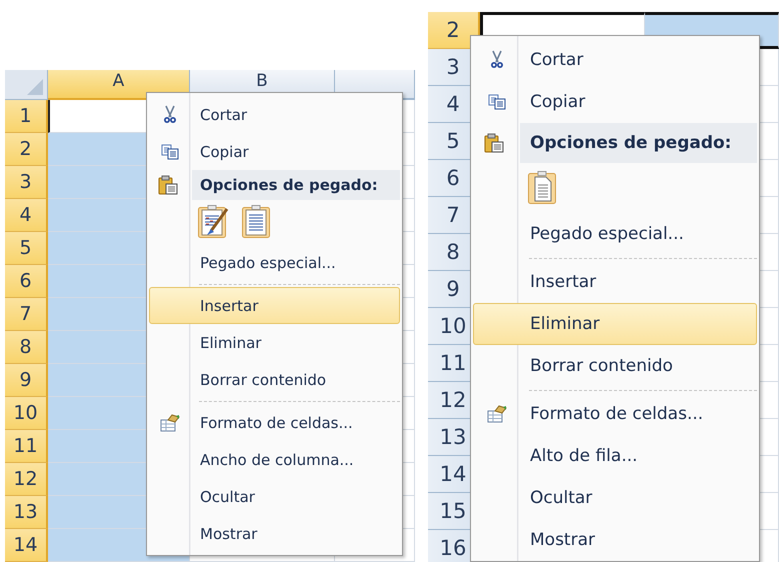 This screenshot has height=562, width=779. I want to click on row-header: 3, so click(26, 182).